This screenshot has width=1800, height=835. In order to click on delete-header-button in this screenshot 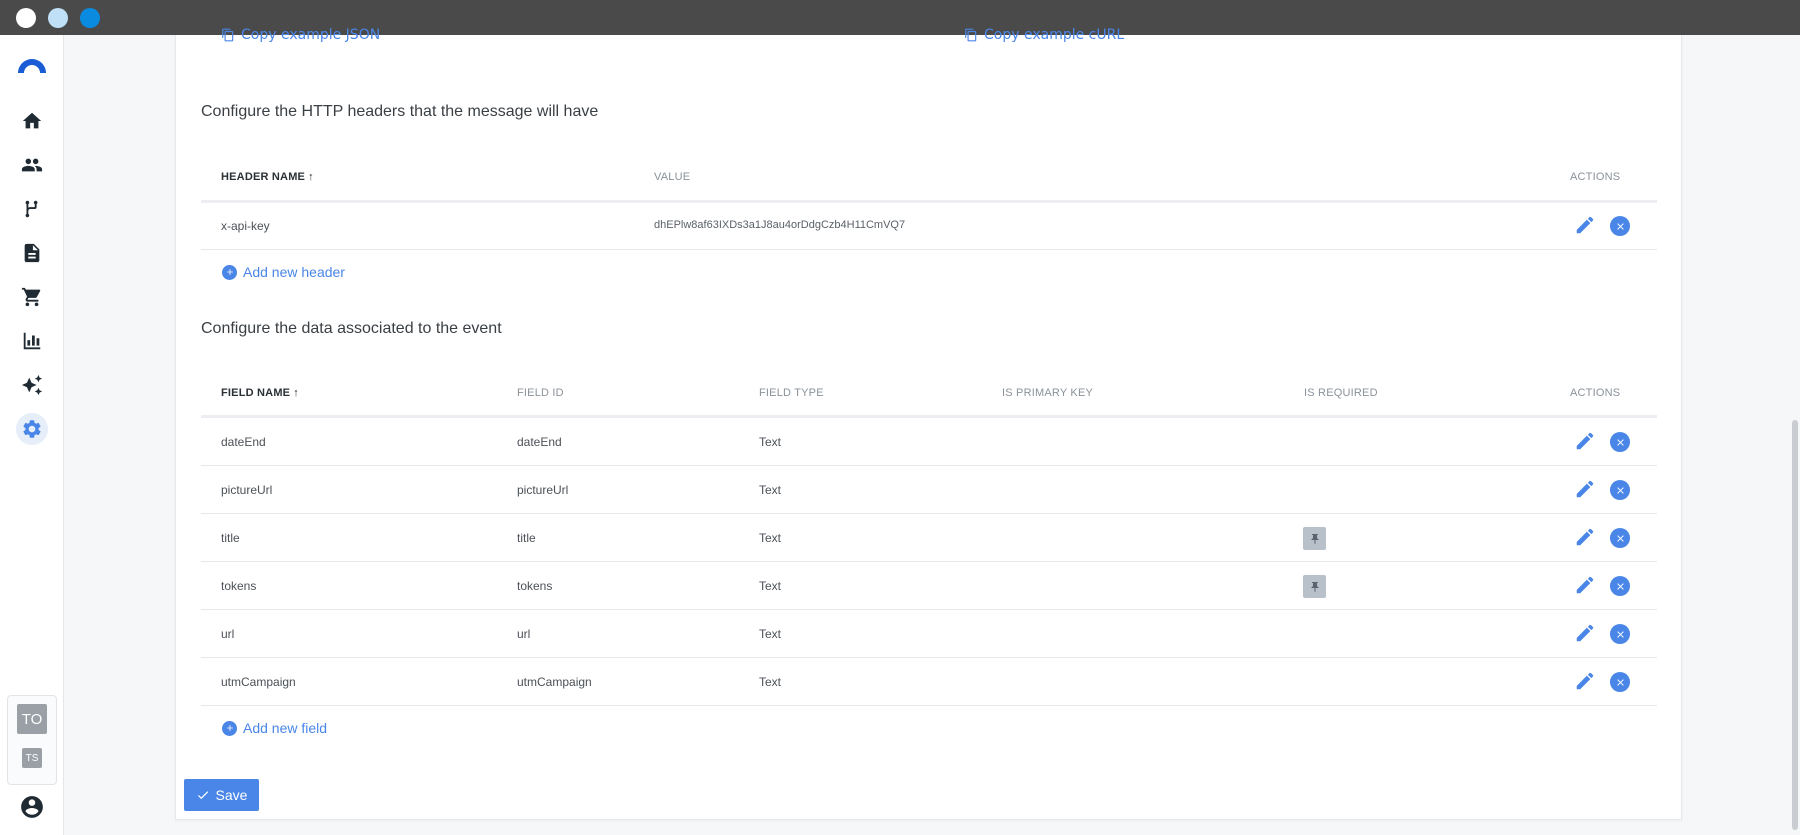, I will do `click(1620, 226)`.